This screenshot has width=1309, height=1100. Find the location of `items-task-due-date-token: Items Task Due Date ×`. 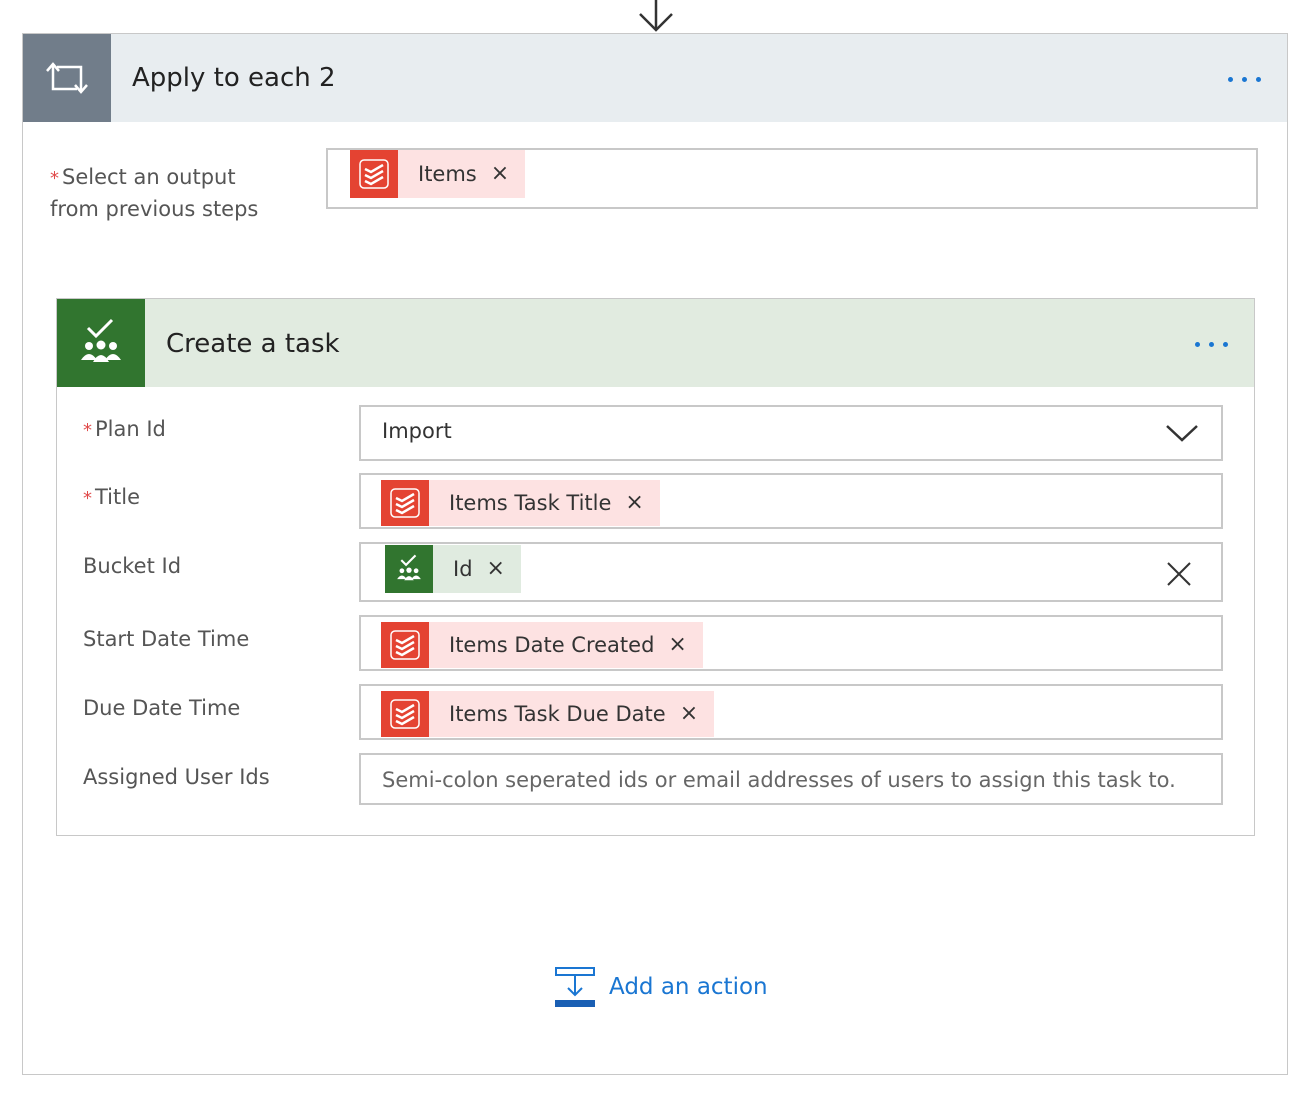

items-task-due-date-token: Items Task Due Date × is located at coordinates (548, 714).